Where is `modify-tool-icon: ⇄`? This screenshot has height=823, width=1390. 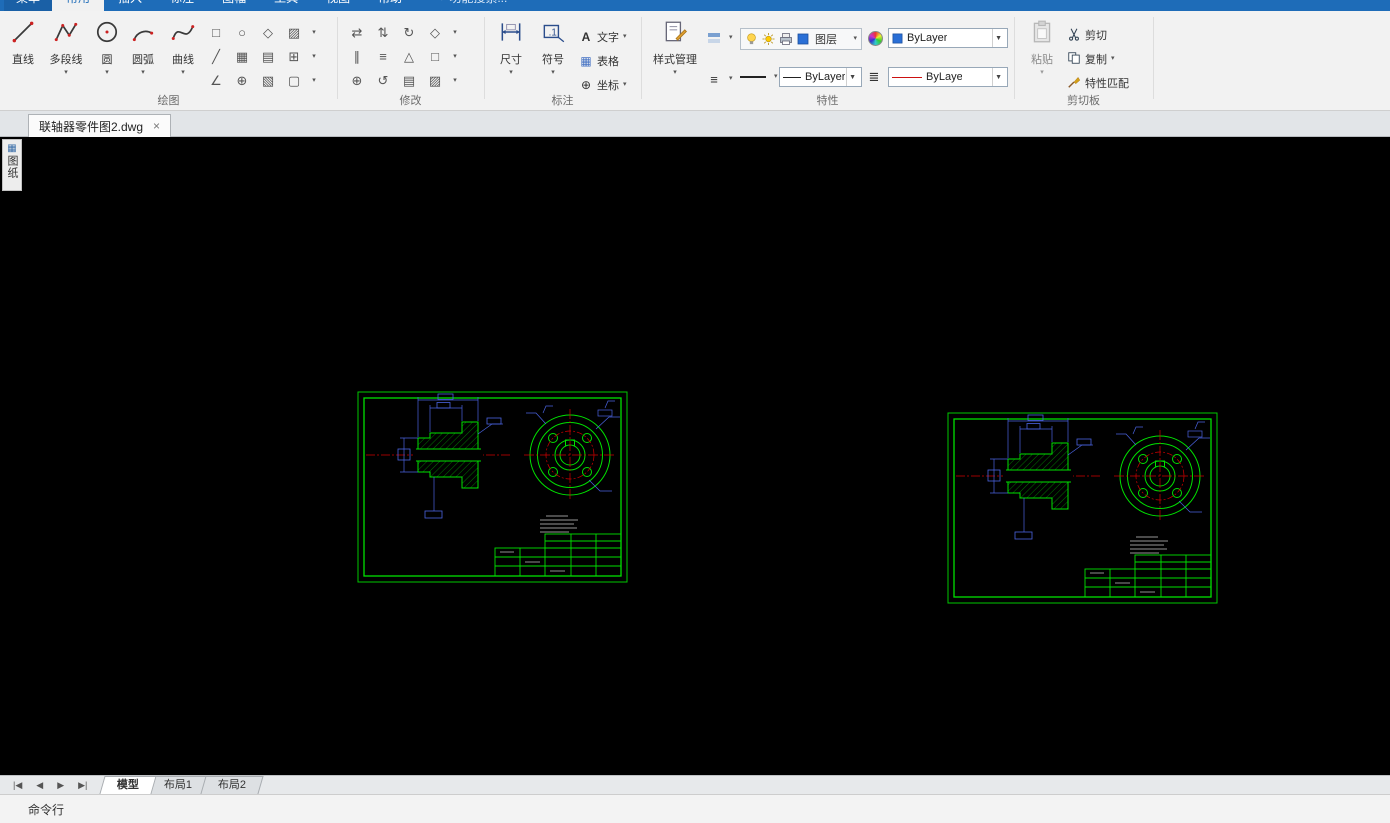
modify-tool-icon: ⇄ is located at coordinates (357, 33).